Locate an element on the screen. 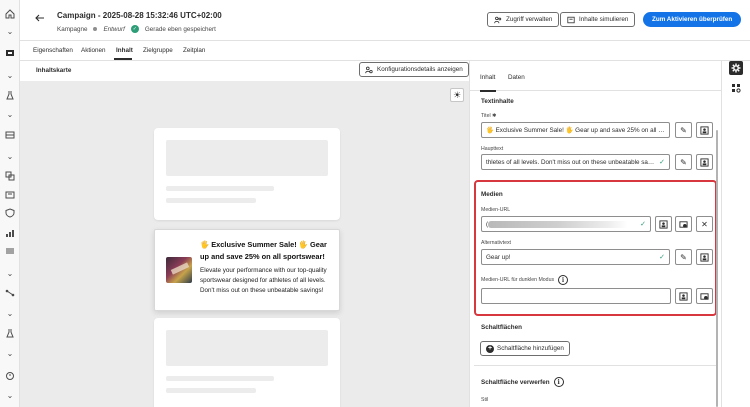  show-config-details-button: Konfigurationsdetails anzeigen is located at coordinates (414, 69).